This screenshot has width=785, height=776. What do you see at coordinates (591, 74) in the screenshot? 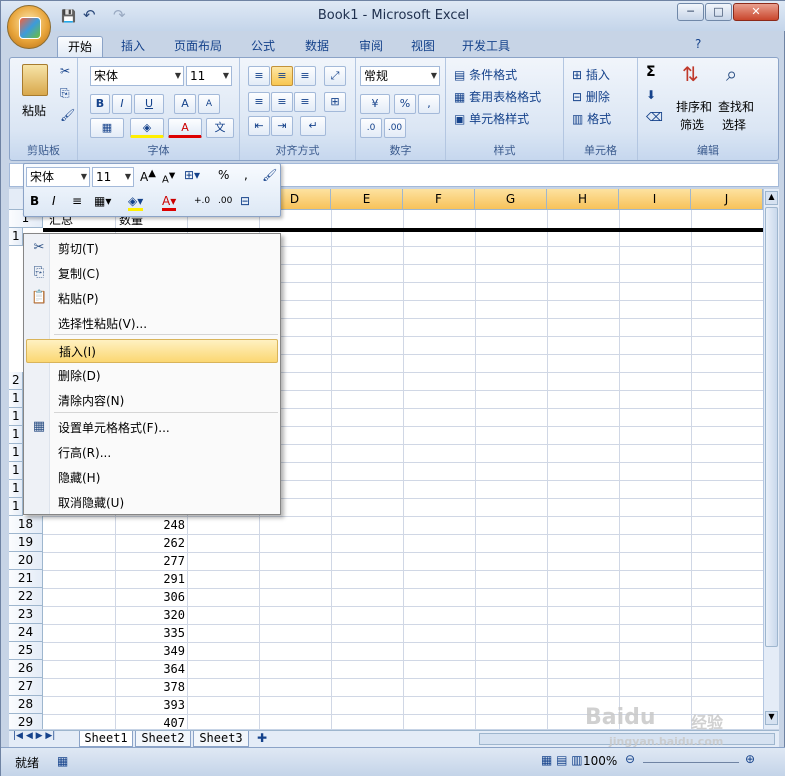
I see `insert-cells-button: ⊞ 插入` at bounding box center [591, 74].